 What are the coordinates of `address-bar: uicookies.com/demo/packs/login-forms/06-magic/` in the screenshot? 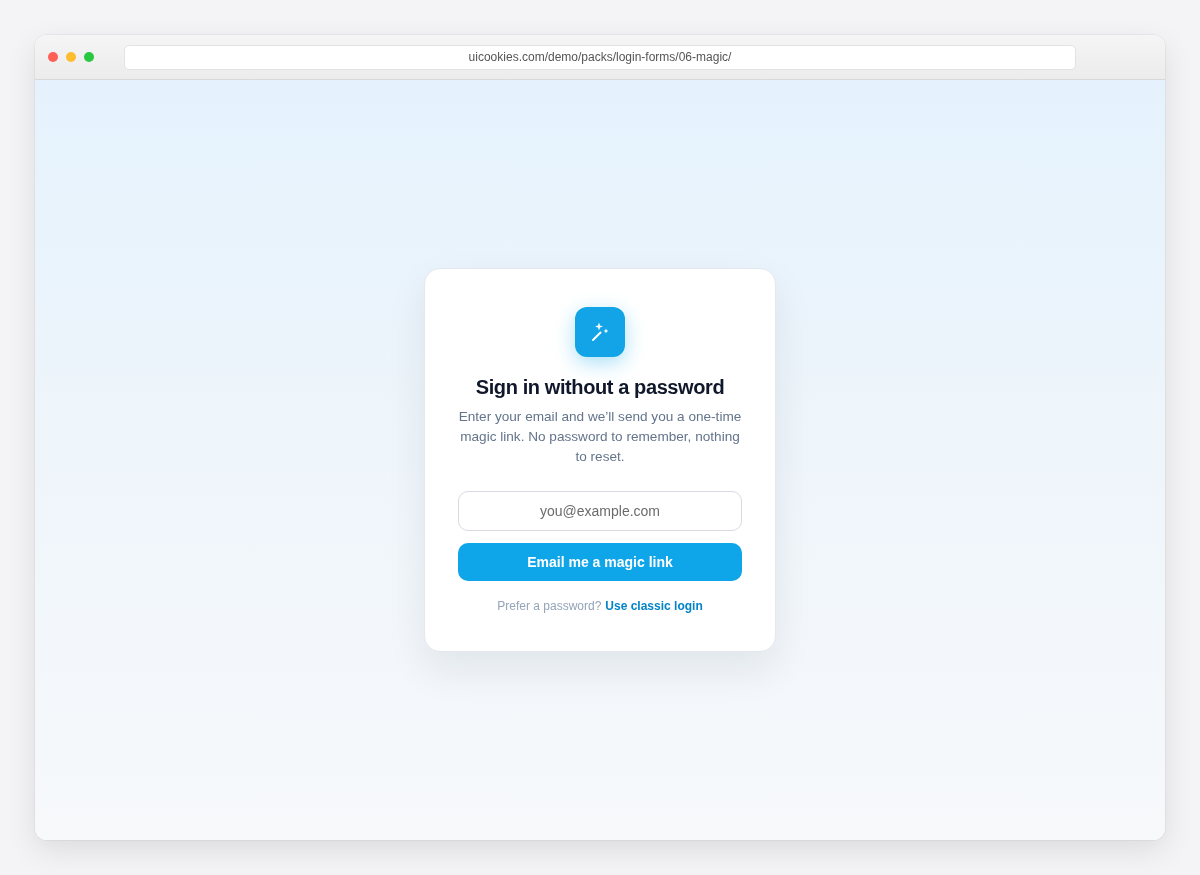 It's located at (600, 57).